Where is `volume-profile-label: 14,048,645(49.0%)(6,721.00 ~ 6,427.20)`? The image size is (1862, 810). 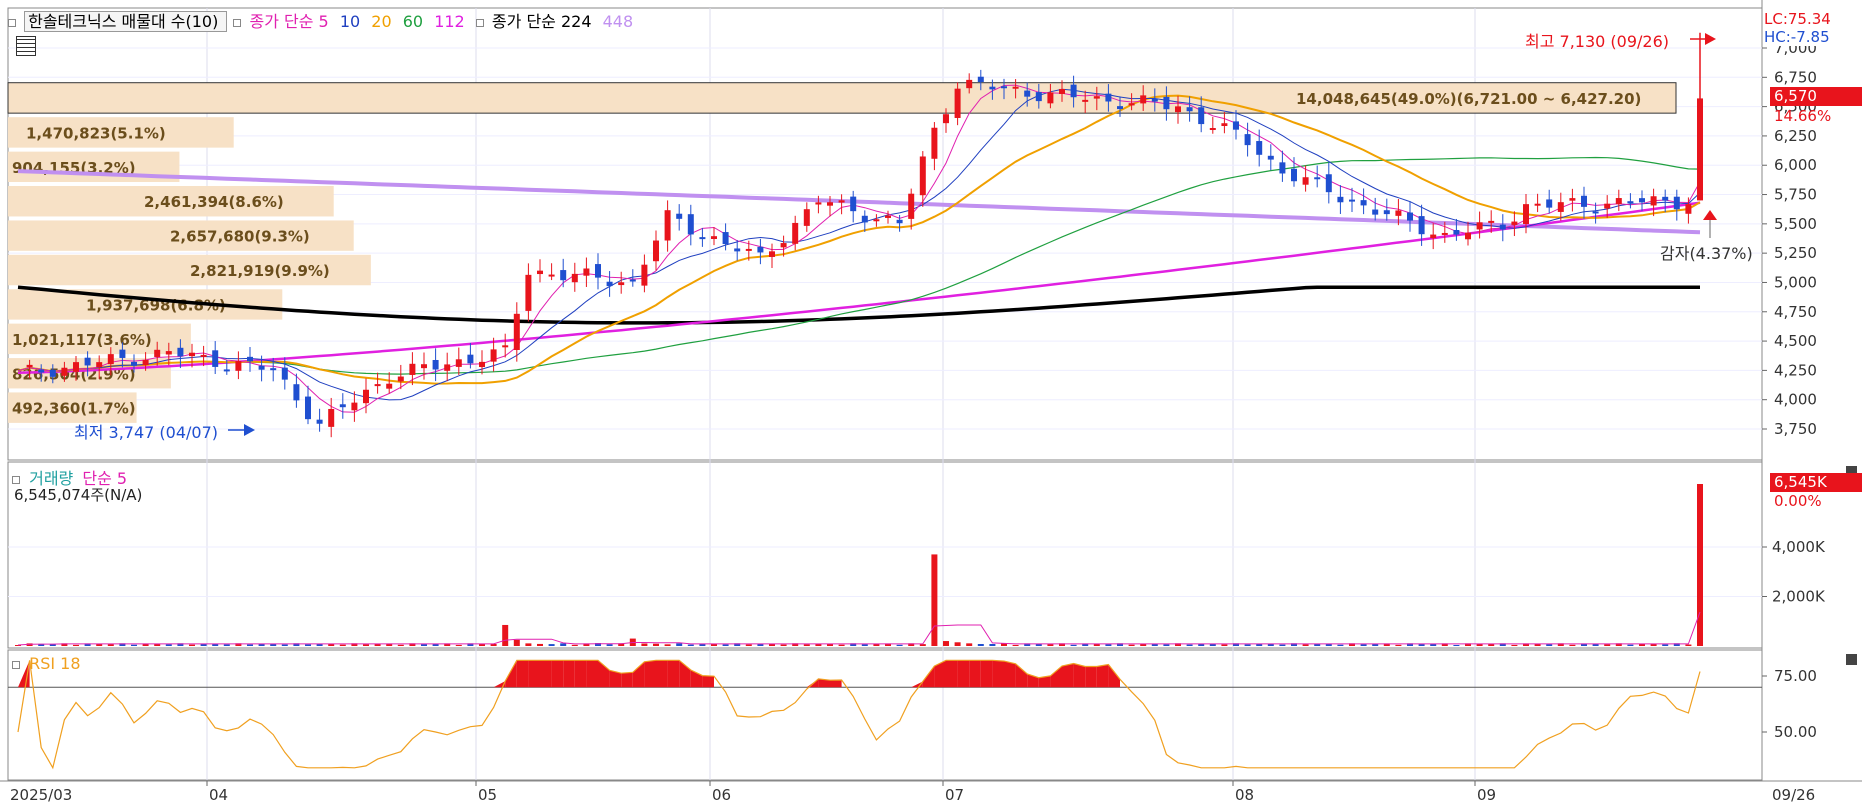 volume-profile-label: 14,048,645(49.0%)(6,721.00 ~ 6,427.20) is located at coordinates (1468, 99).